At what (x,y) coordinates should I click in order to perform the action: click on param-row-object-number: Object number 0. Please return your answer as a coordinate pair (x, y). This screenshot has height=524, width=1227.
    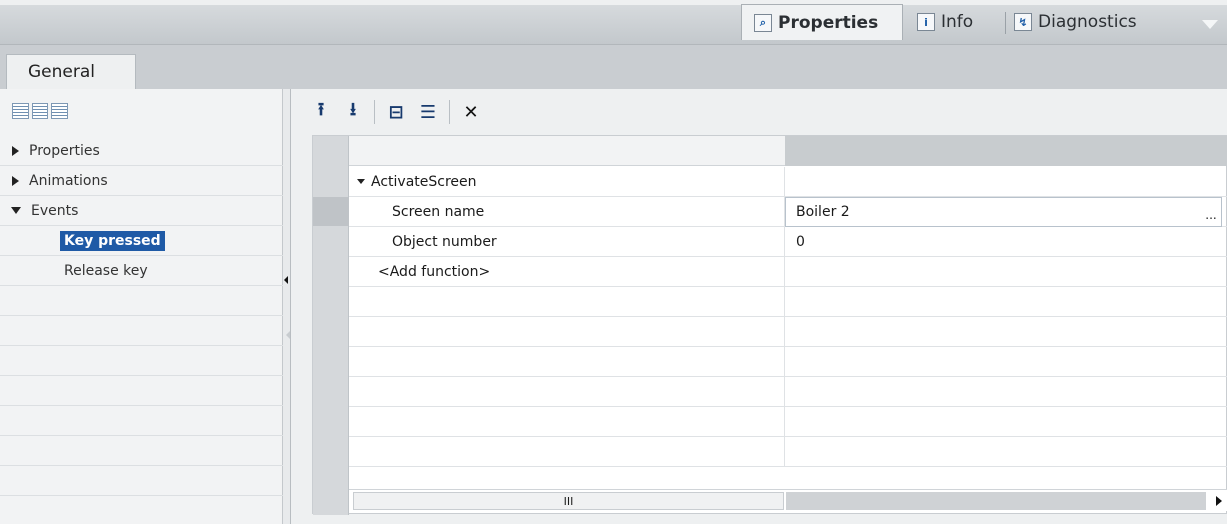
    Looking at the image, I should click on (788, 242).